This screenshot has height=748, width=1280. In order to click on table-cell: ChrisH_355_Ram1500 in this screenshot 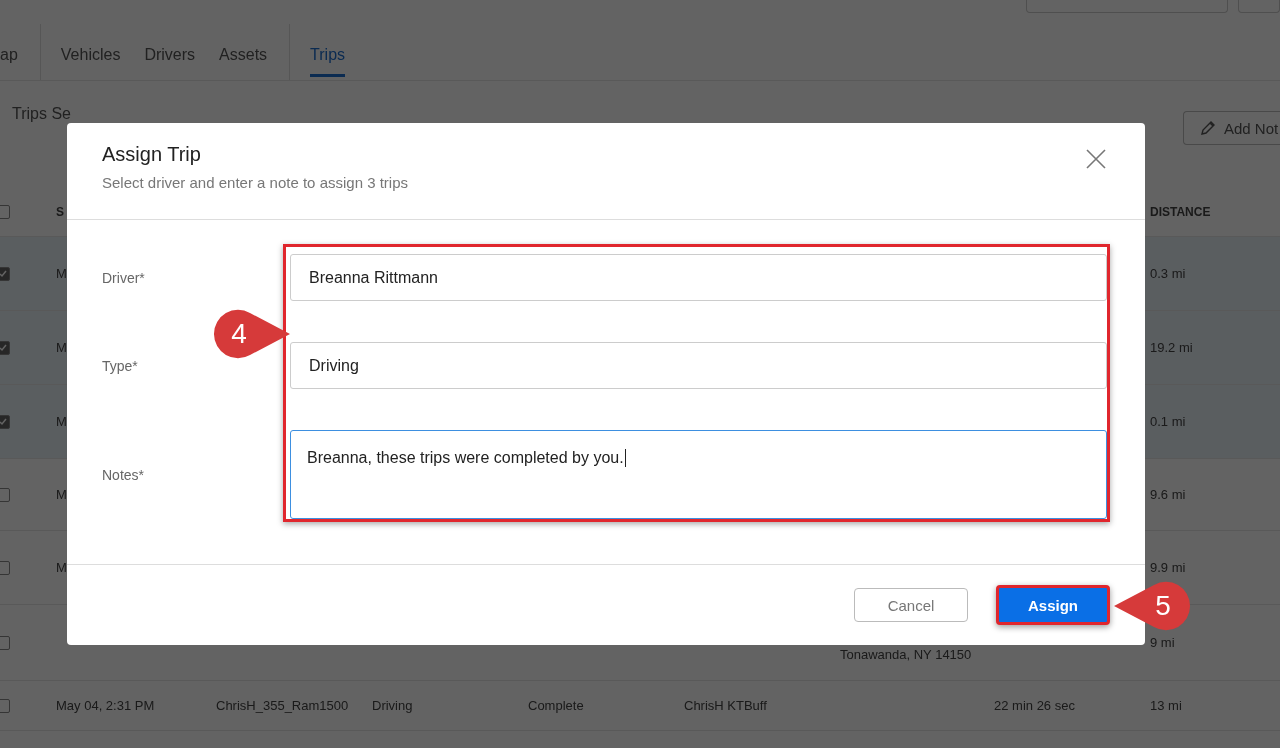, I will do `click(282, 705)`.